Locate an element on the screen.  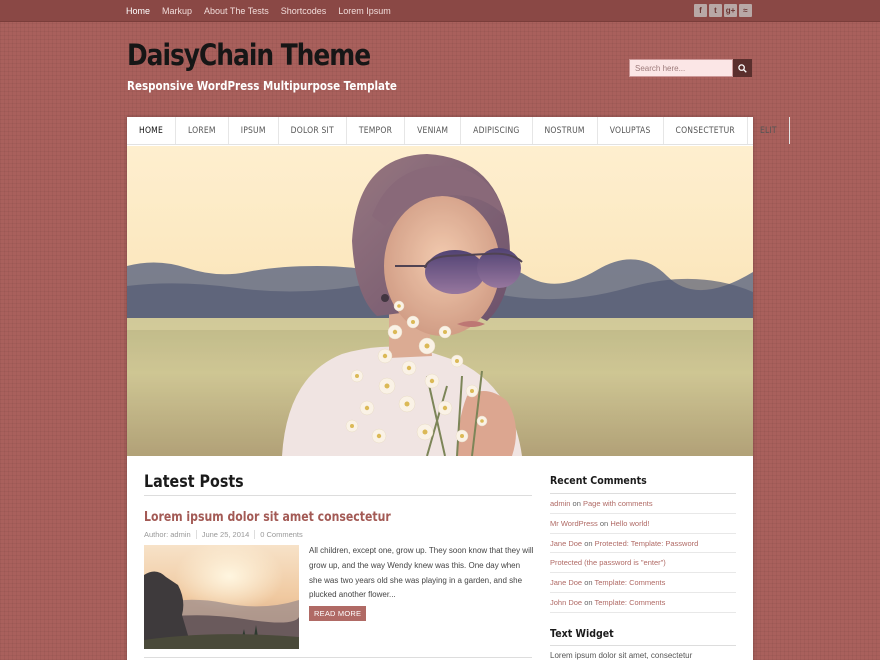
post-date: June 25, 2014 is located at coordinates (229, 534).